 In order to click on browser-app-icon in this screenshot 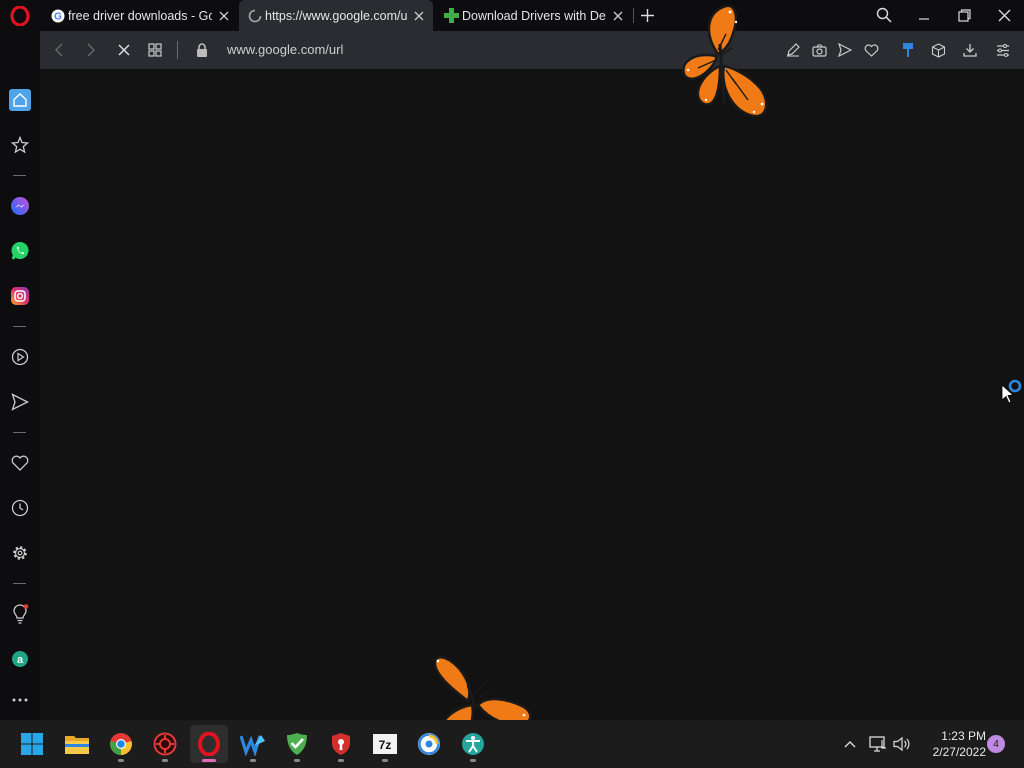, I will do `click(429, 744)`.